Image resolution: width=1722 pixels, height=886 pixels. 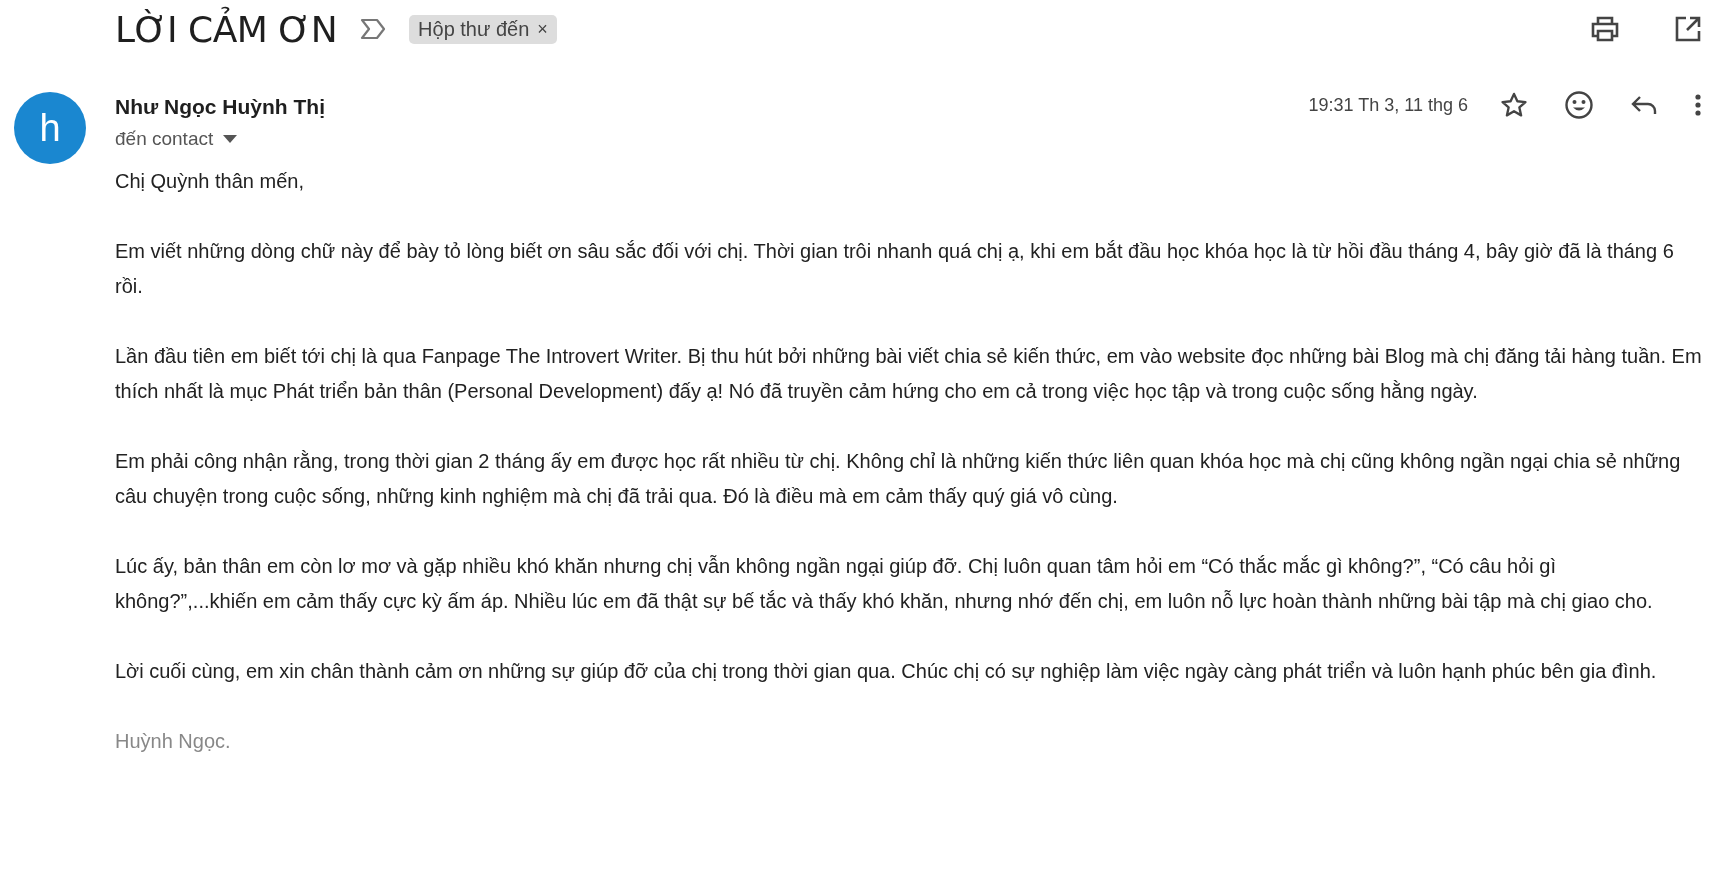 I want to click on email-subject: LỜI CẢM ƠN, so click(x=226, y=29).